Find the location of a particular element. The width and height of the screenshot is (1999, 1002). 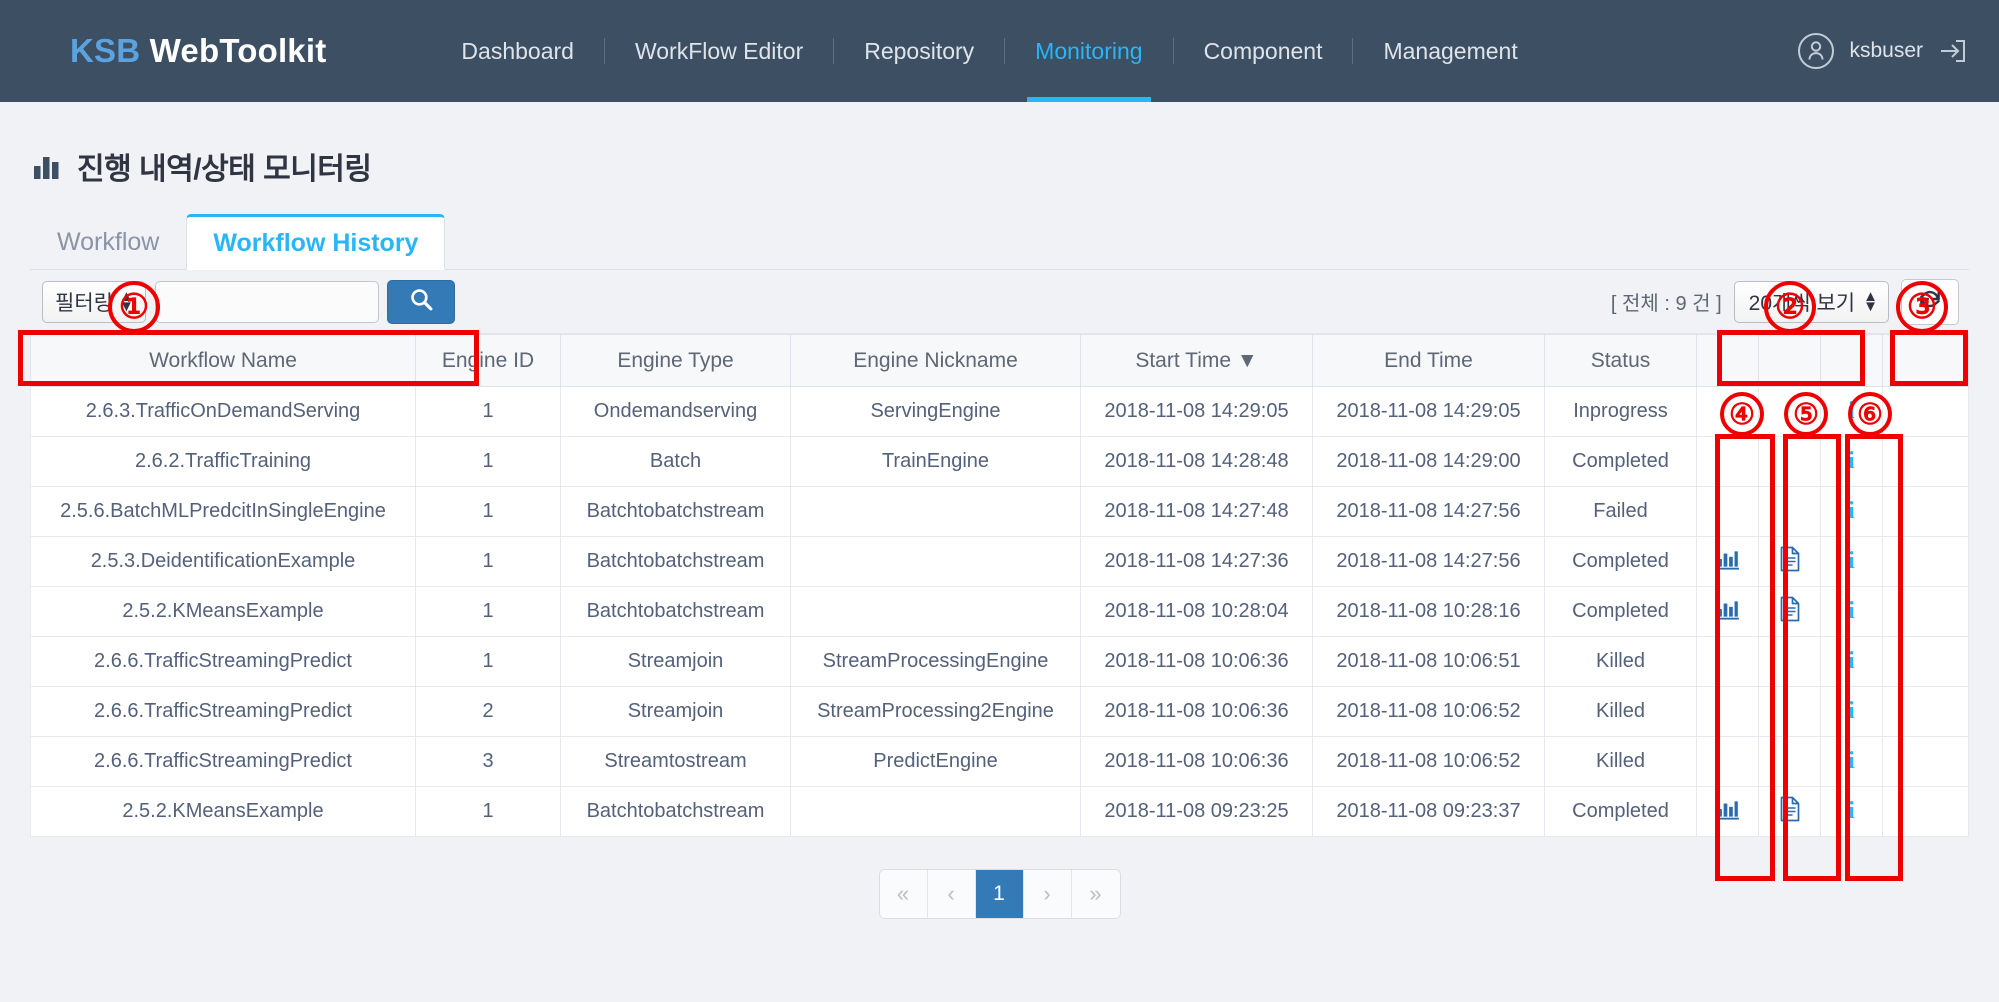

pagination-prev: ‹ is located at coordinates (951, 894).